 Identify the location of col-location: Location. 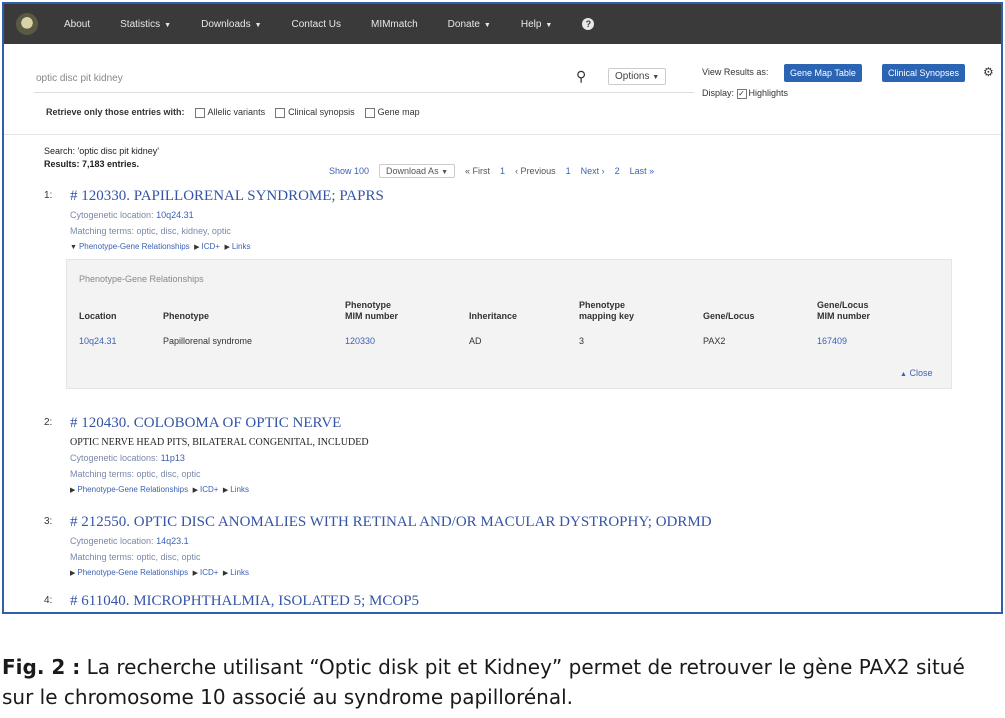
(98, 316).